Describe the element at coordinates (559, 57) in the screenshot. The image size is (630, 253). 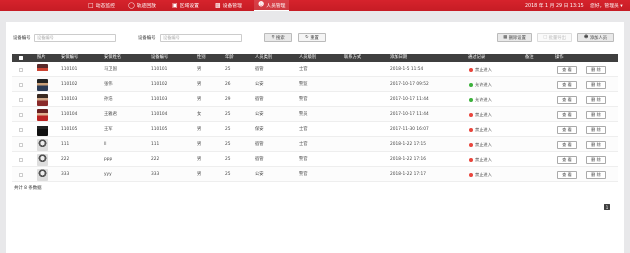
I see `col-actions: 操作` at that location.